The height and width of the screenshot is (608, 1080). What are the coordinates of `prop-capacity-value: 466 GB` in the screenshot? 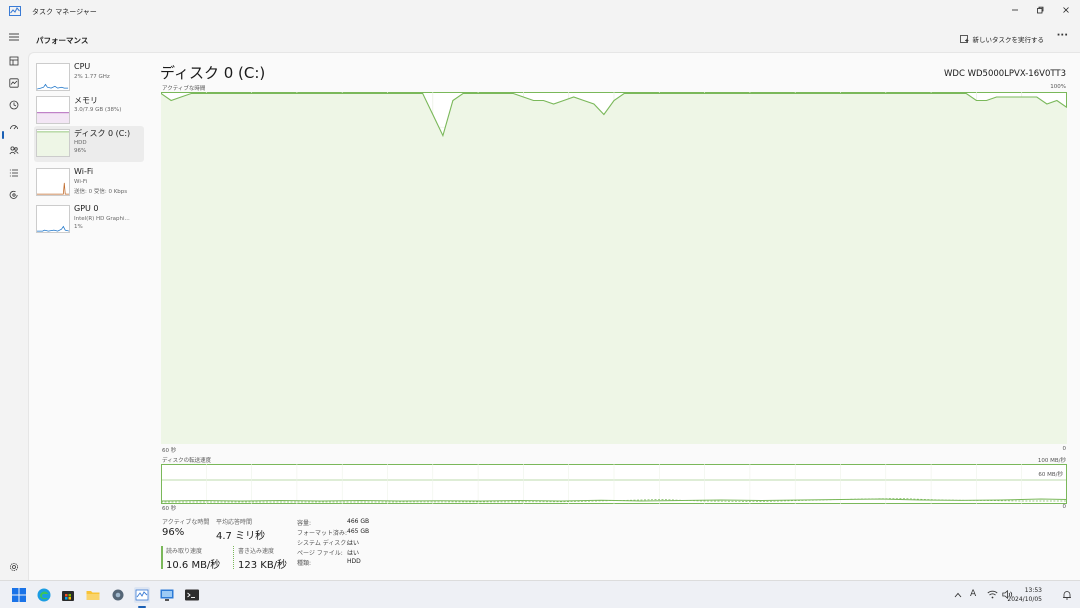 It's located at (358, 521).